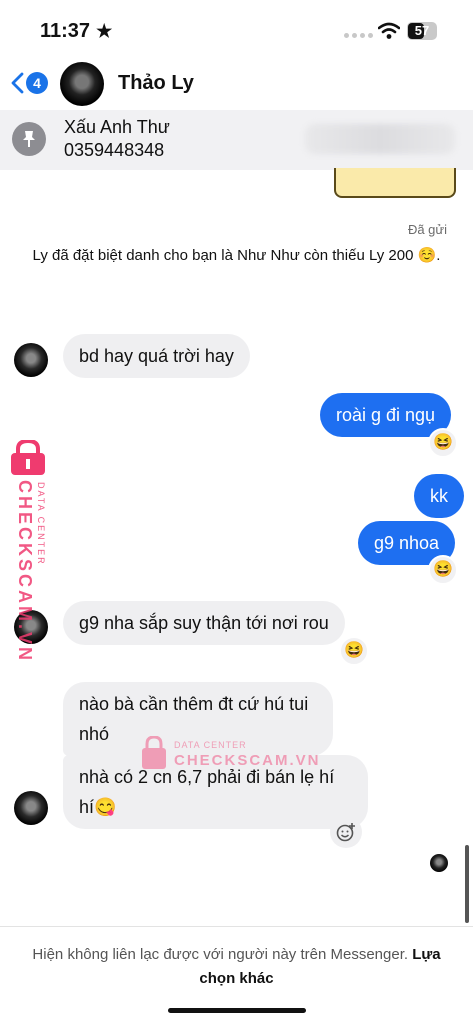  I want to click on status-time: 11:37 ★, so click(76, 31).